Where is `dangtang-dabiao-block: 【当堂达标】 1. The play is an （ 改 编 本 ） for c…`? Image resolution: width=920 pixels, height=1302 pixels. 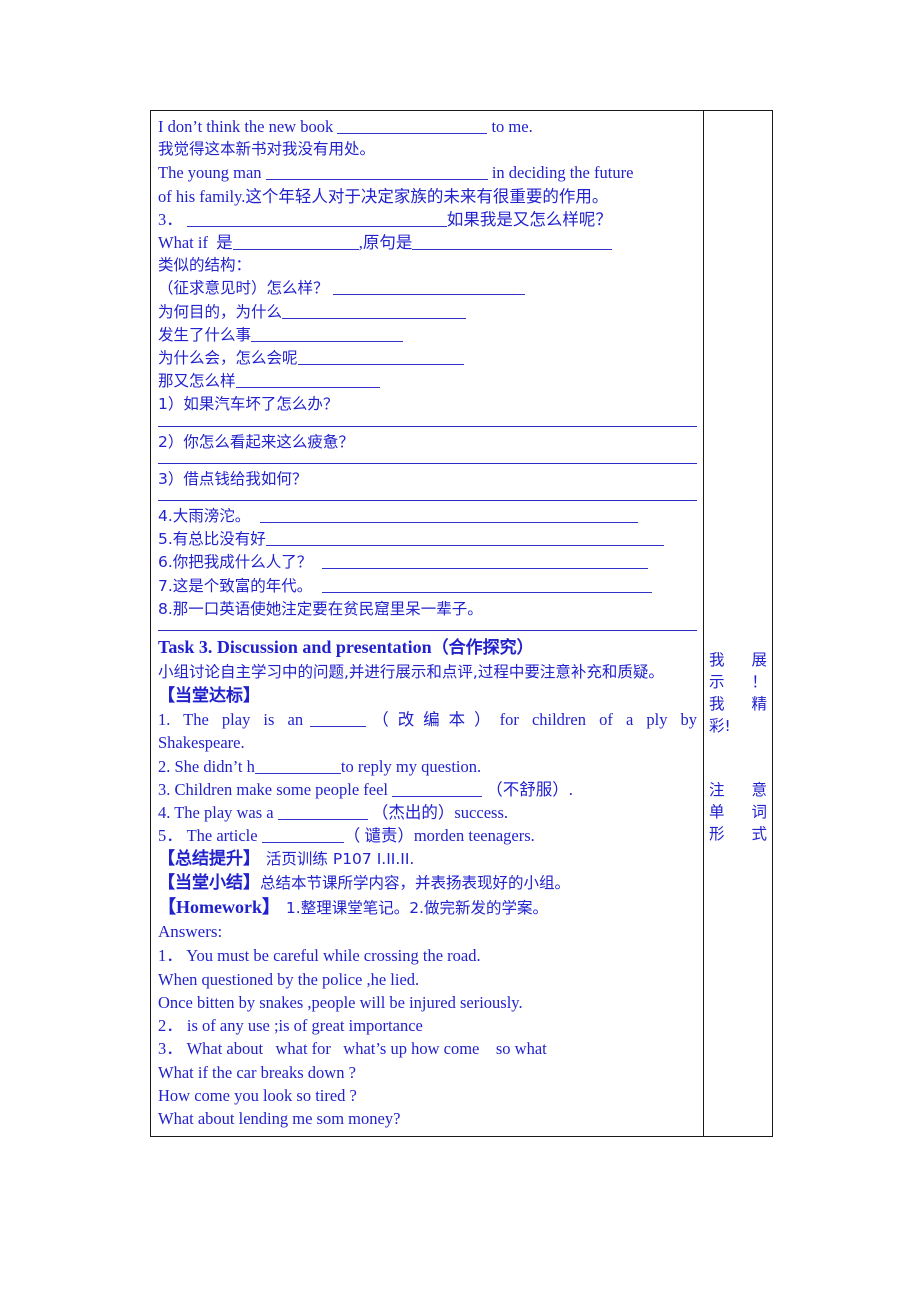
dangtang-dabiao-block: 【当堂达标】 1. The play is an （ 改 编 本 ） for c… is located at coordinates (427, 765).